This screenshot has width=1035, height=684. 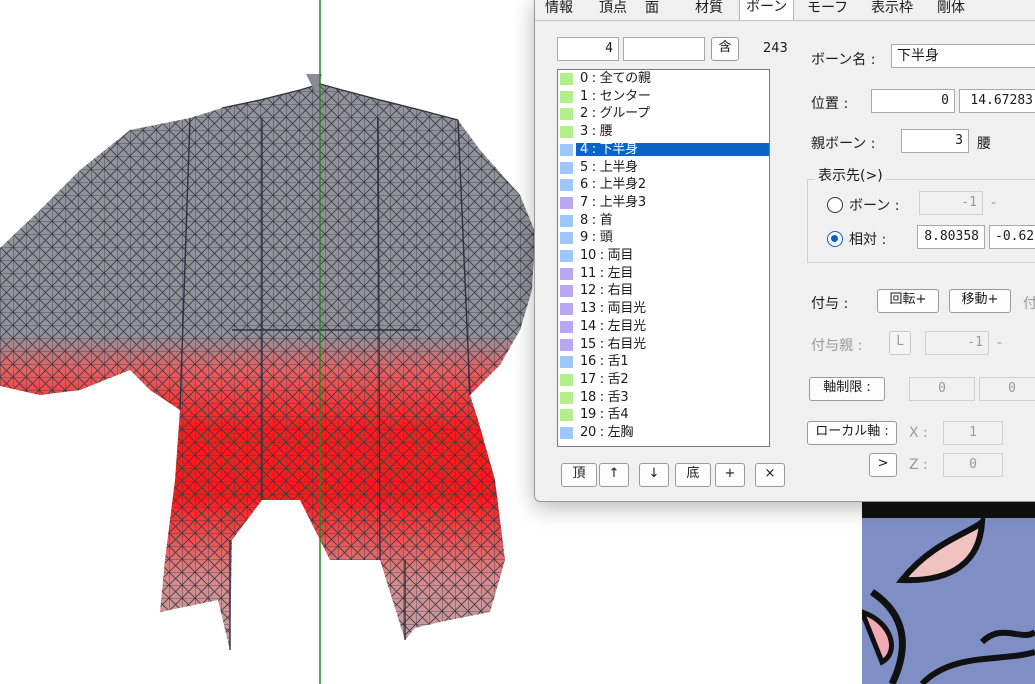 What do you see at coordinates (664, 432) in the screenshot?
I see `bone-list-item: 20 : 左胸` at bounding box center [664, 432].